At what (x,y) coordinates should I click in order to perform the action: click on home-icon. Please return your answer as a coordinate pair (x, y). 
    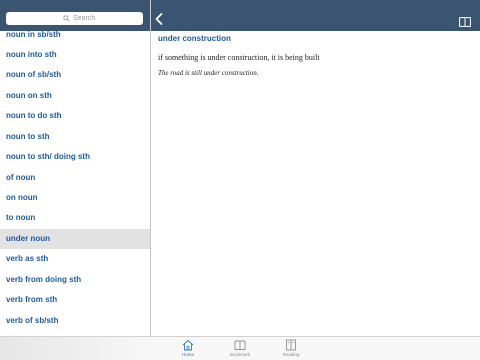
    Looking at the image, I should click on (188, 345).